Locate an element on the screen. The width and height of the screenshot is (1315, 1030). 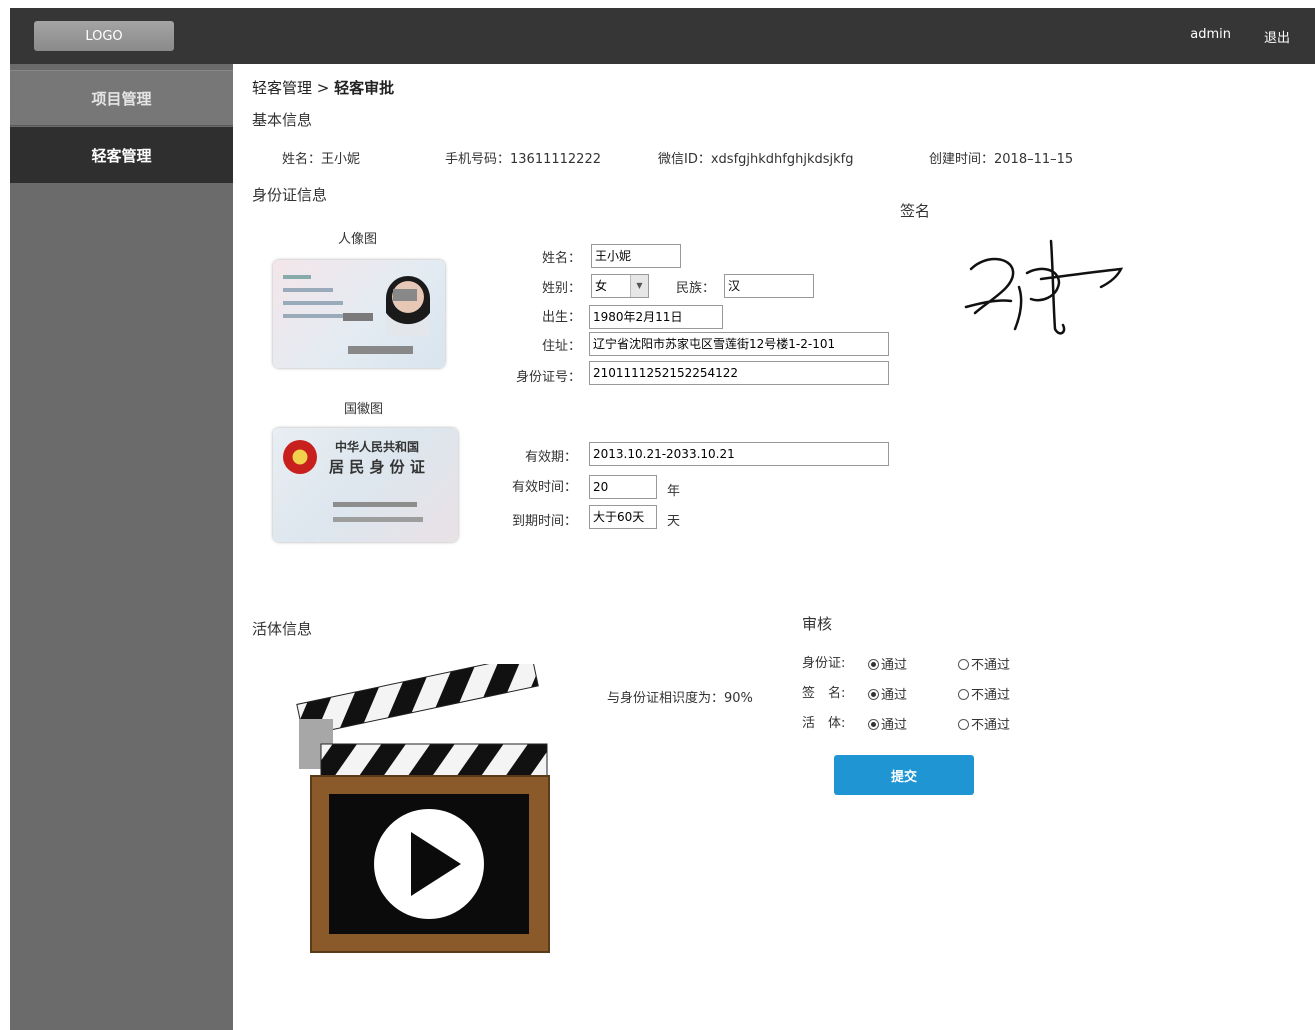
signature-image is located at coordinates (1044, 287).